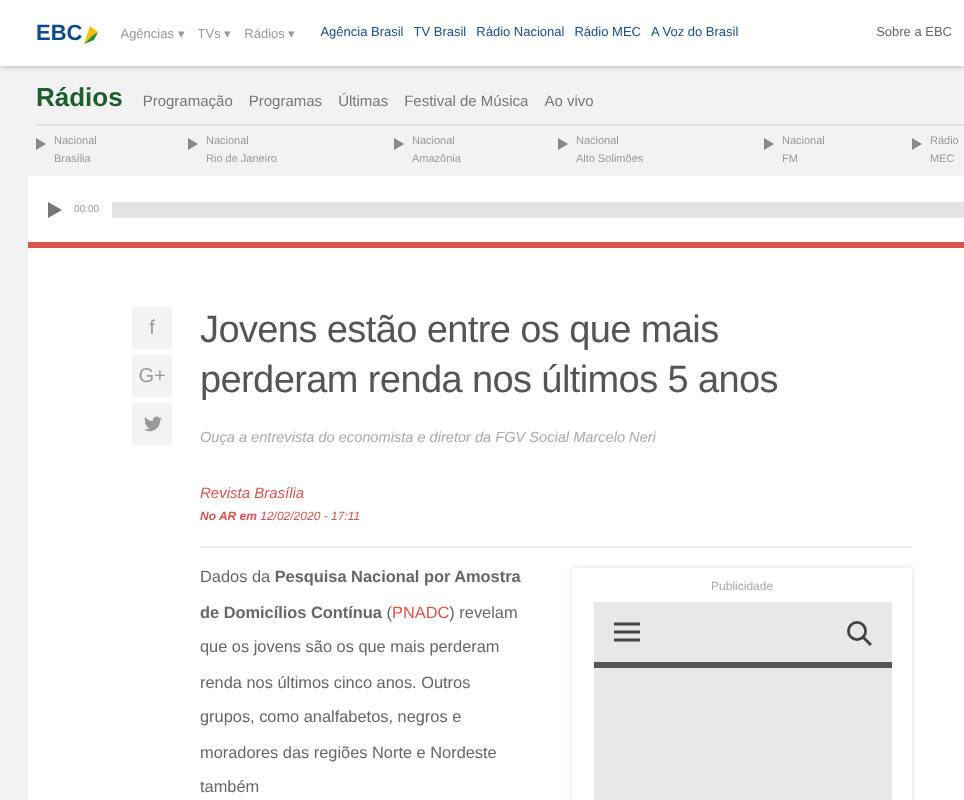 The width and height of the screenshot is (964, 800). Describe the element at coordinates (152, 376) in the screenshot. I see `share-button: G+` at that location.